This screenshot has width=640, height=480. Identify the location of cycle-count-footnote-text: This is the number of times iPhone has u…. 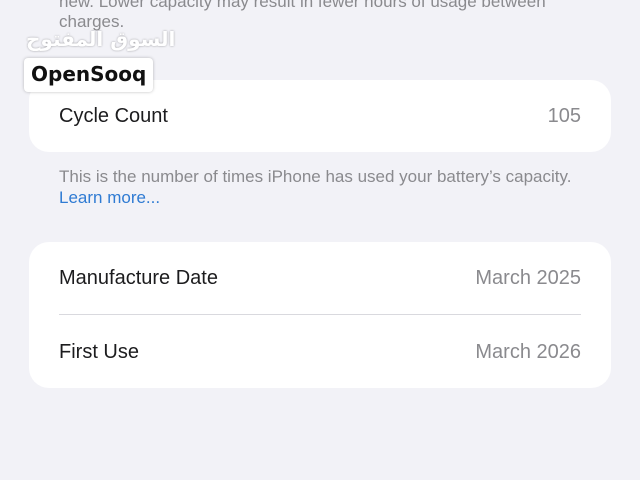
(315, 176).